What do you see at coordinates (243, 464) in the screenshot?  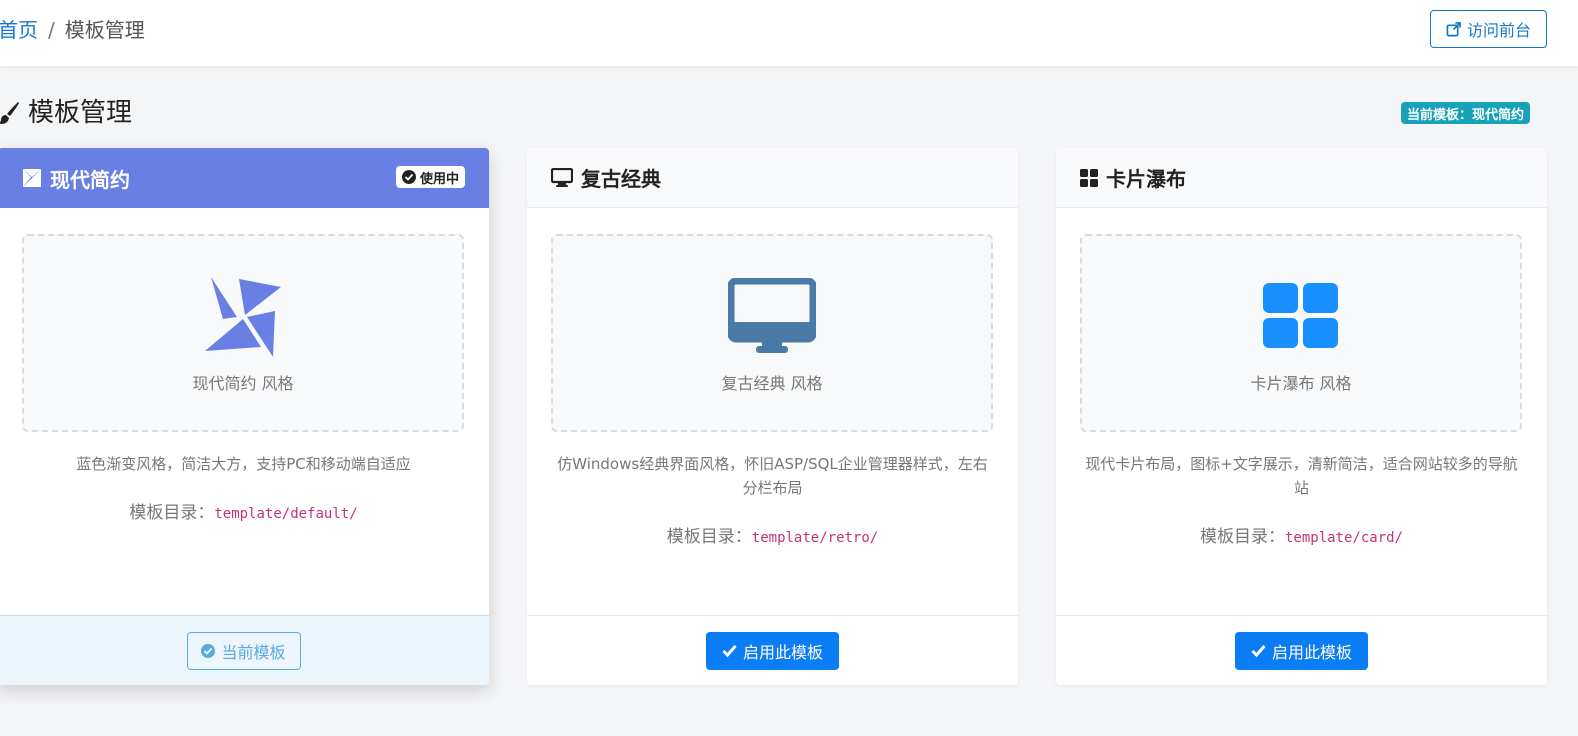 I see `template-description: 蓝色渐变风格，简洁大方，支持PC和移动端自适应` at bounding box center [243, 464].